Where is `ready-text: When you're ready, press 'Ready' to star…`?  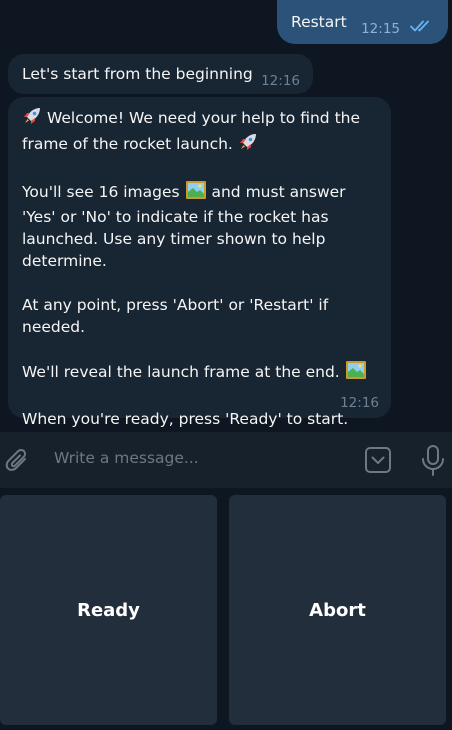 ready-text: When you're ready, press 'Ready' to star… is located at coordinates (185, 419).